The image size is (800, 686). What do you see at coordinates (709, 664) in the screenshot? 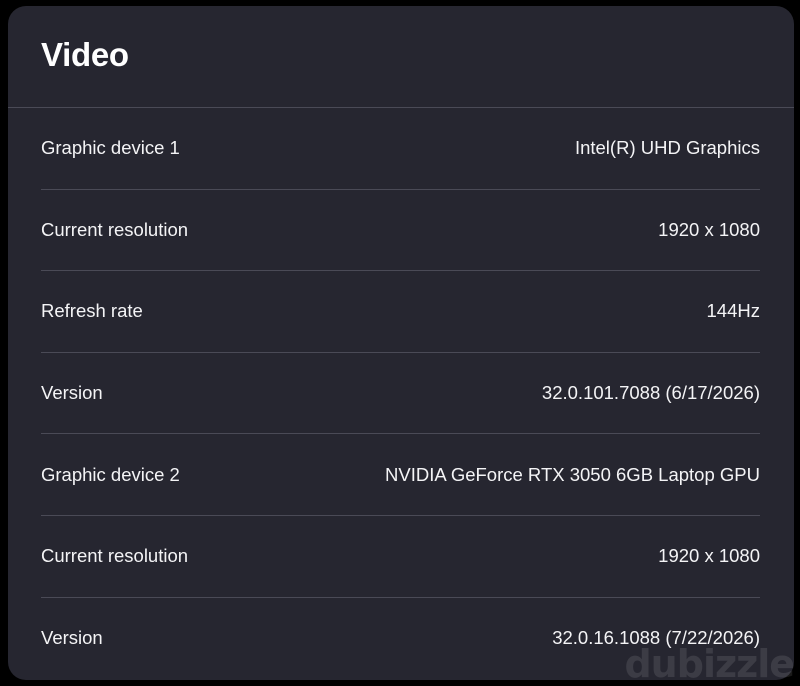
I see `dubizzle-watermark: dubizzle` at bounding box center [709, 664].